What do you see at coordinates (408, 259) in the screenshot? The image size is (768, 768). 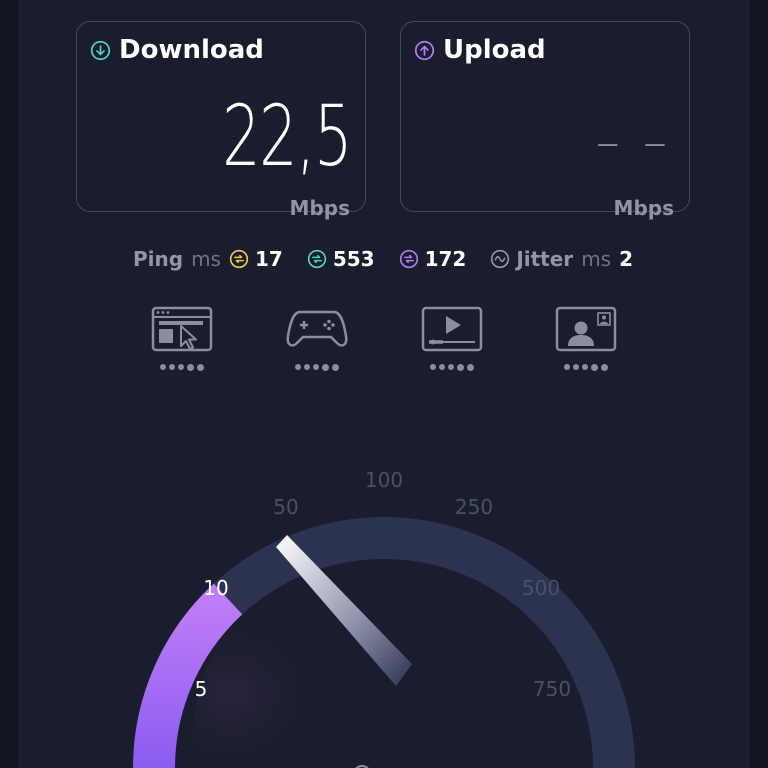 I see `upload-latency-icon` at bounding box center [408, 259].